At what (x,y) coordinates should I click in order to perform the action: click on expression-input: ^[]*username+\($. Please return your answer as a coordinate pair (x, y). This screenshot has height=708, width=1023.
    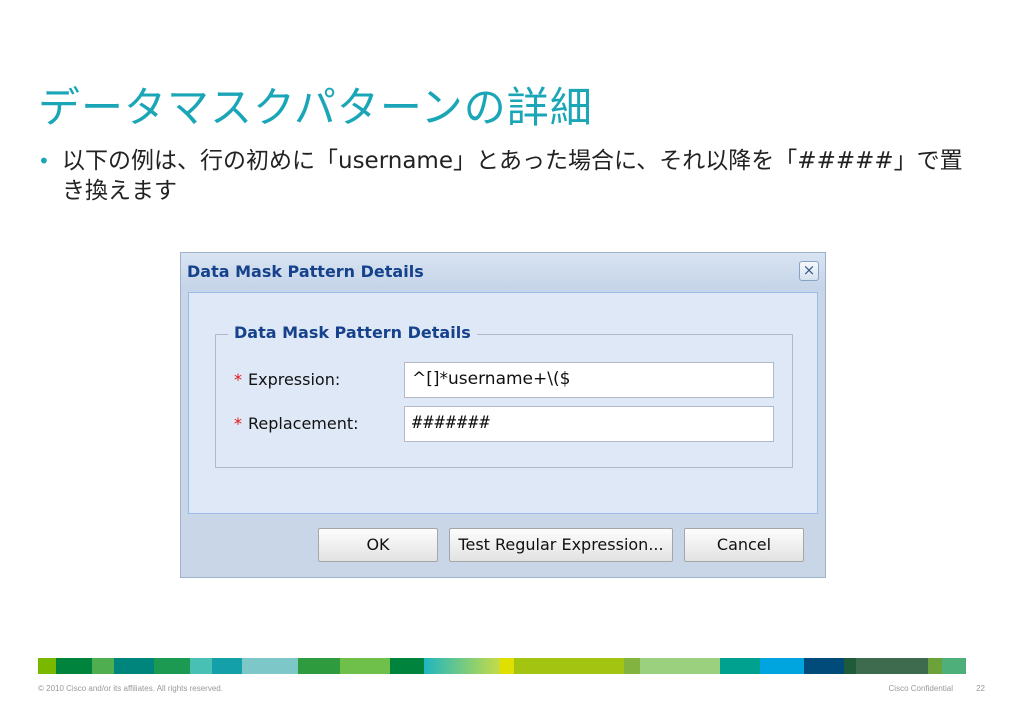
    Looking at the image, I should click on (589, 380).